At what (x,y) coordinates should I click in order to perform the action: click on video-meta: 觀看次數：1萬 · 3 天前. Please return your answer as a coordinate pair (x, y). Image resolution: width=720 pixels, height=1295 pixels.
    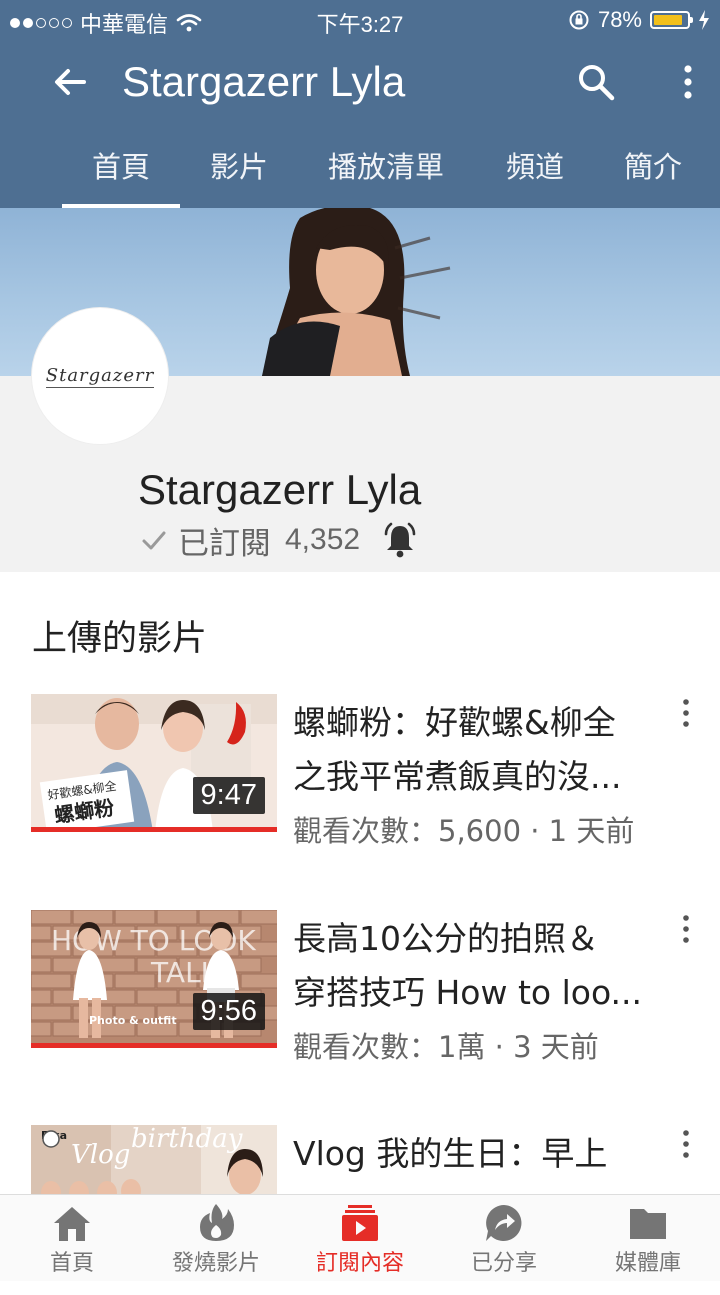
    Looking at the image, I should click on (446, 1047).